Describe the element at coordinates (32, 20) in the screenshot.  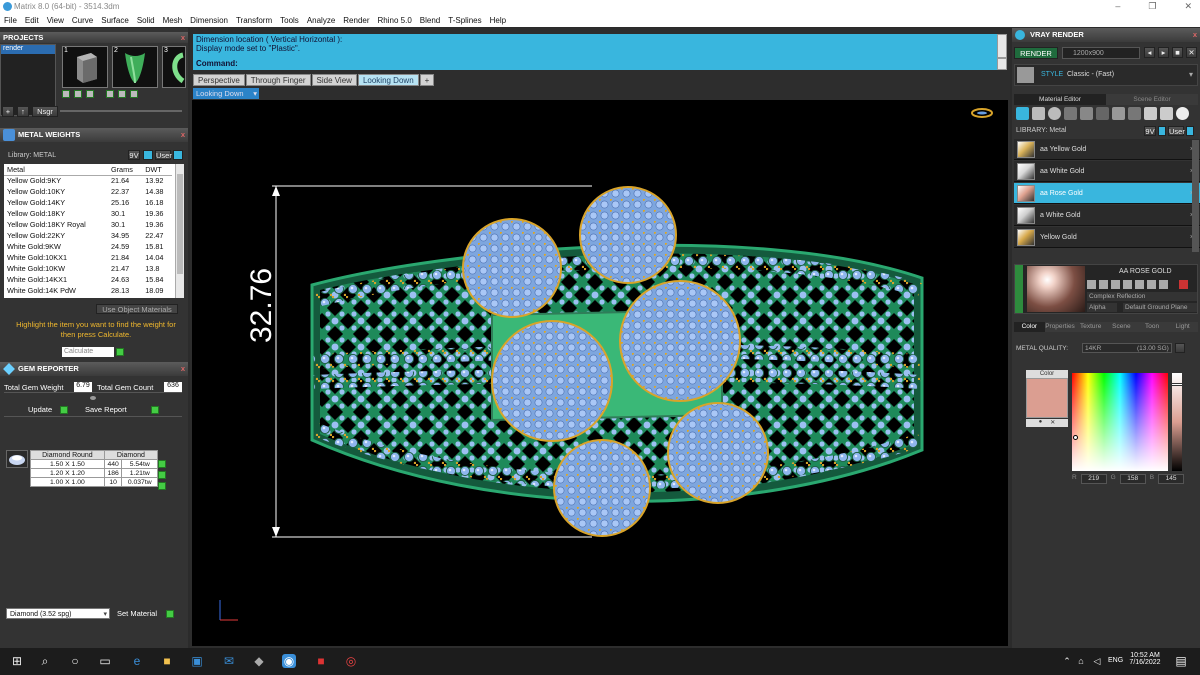
I see `menu-edit: Edit` at that location.